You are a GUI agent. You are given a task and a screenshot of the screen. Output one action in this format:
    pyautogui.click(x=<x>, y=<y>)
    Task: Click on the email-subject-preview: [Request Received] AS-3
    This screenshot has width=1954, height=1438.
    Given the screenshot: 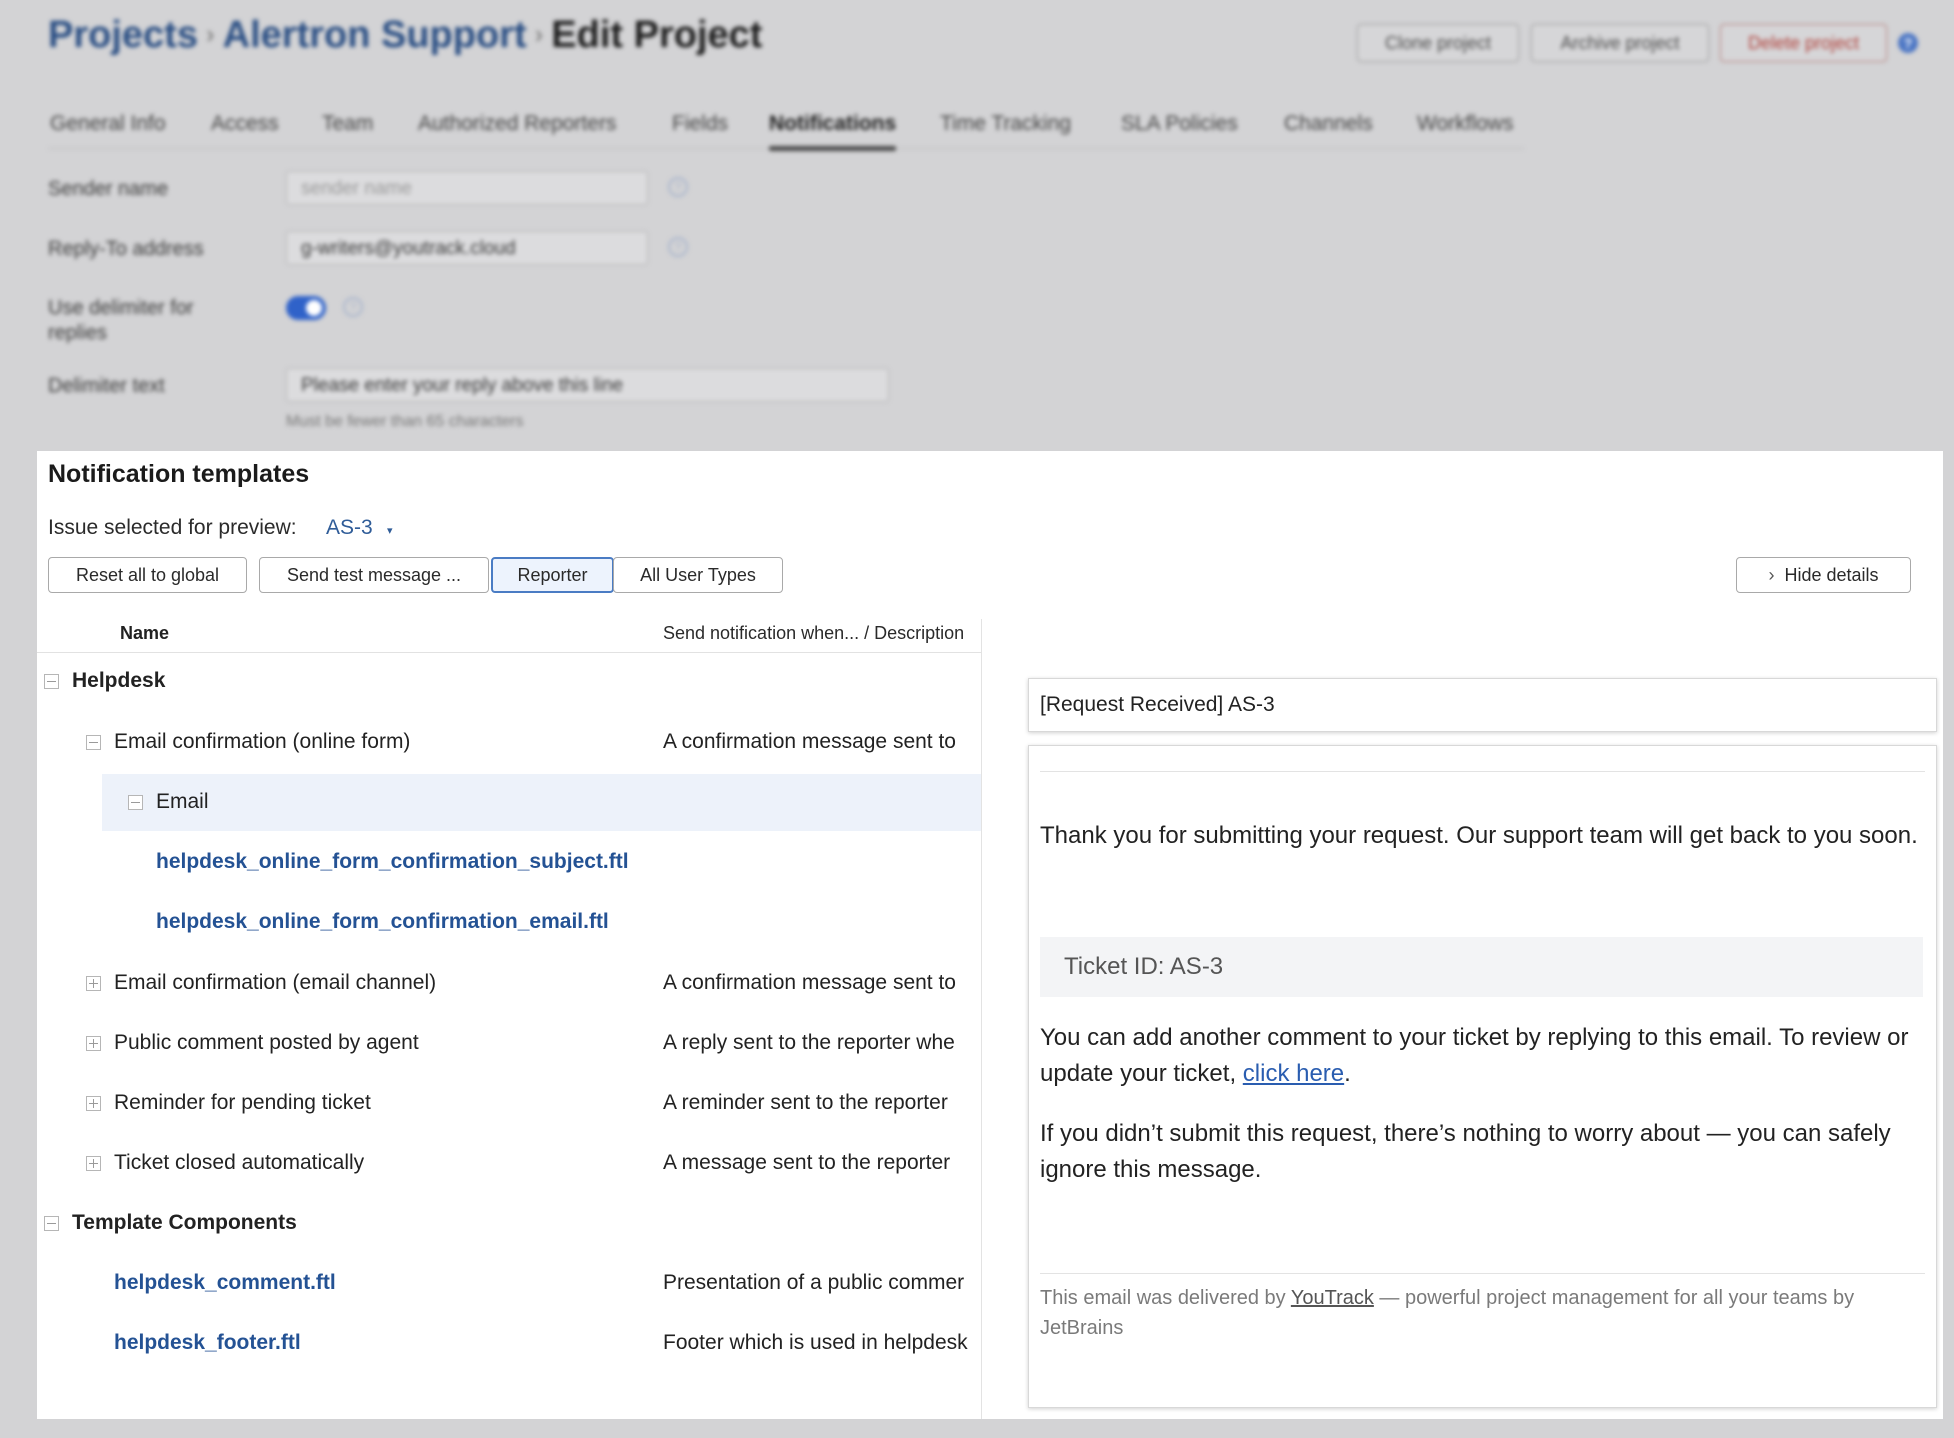 What is the action you would take?
    pyautogui.click(x=1482, y=705)
    